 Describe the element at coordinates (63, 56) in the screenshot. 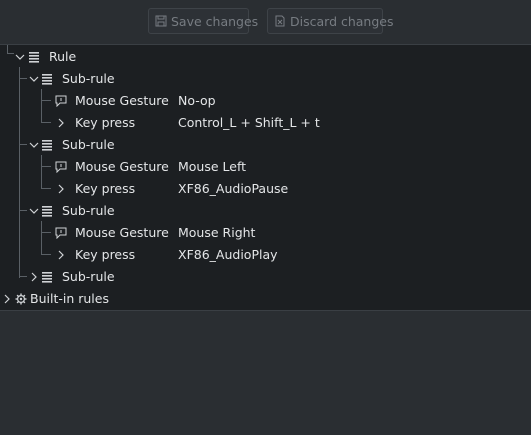

I see `rule-label: Rule` at that location.